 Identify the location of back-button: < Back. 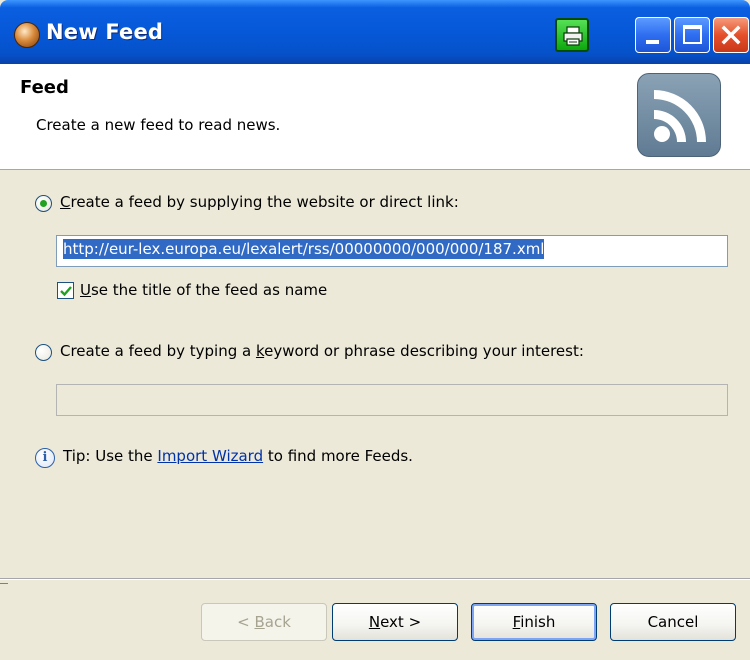
(264, 622).